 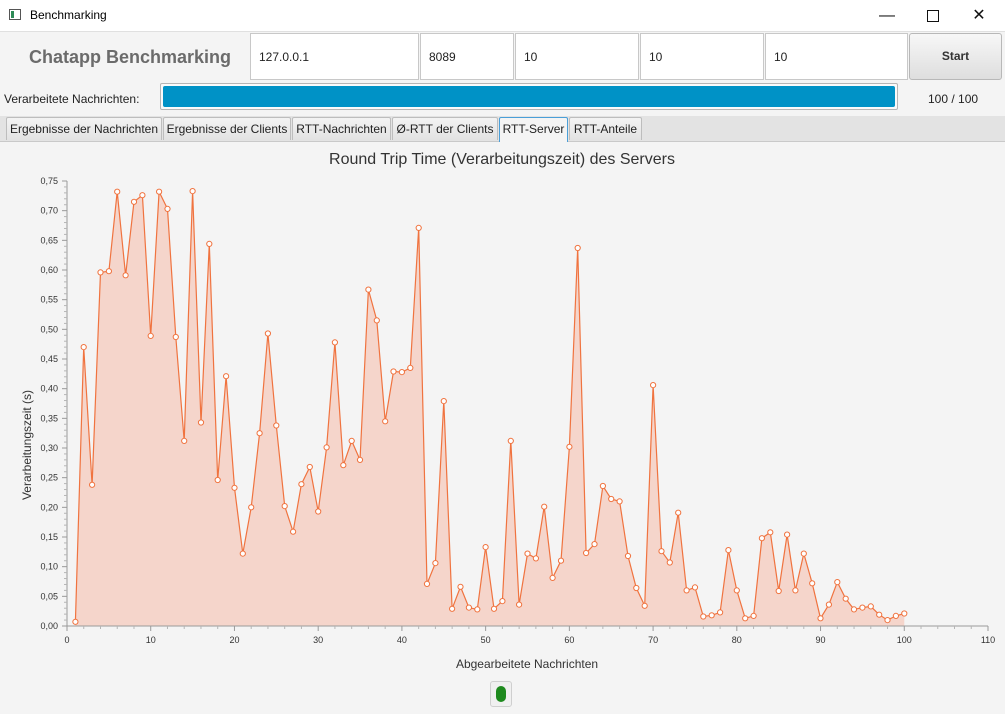 What do you see at coordinates (501, 694) in the screenshot?
I see `status-led-icon` at bounding box center [501, 694].